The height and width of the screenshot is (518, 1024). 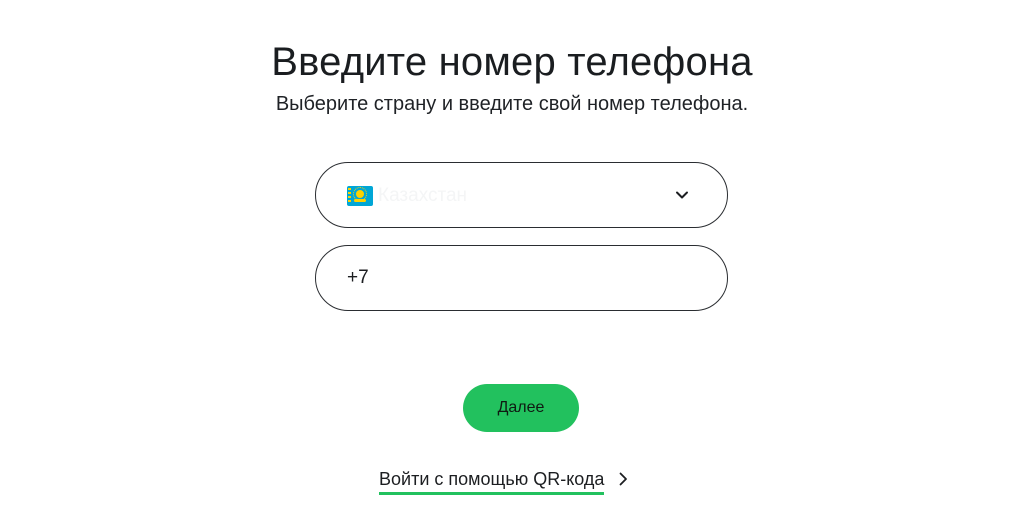 I want to click on phone-number-input, so click(x=517, y=278).